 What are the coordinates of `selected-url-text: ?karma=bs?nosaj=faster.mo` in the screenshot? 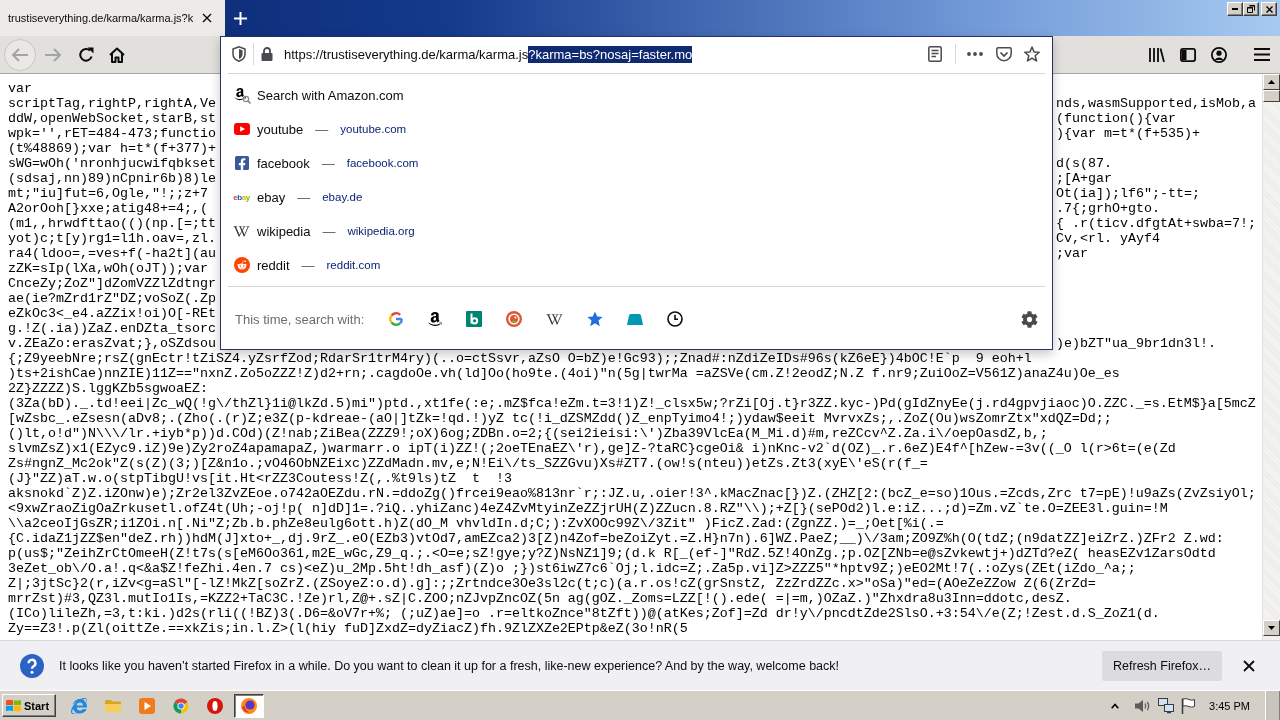 It's located at (610, 54).